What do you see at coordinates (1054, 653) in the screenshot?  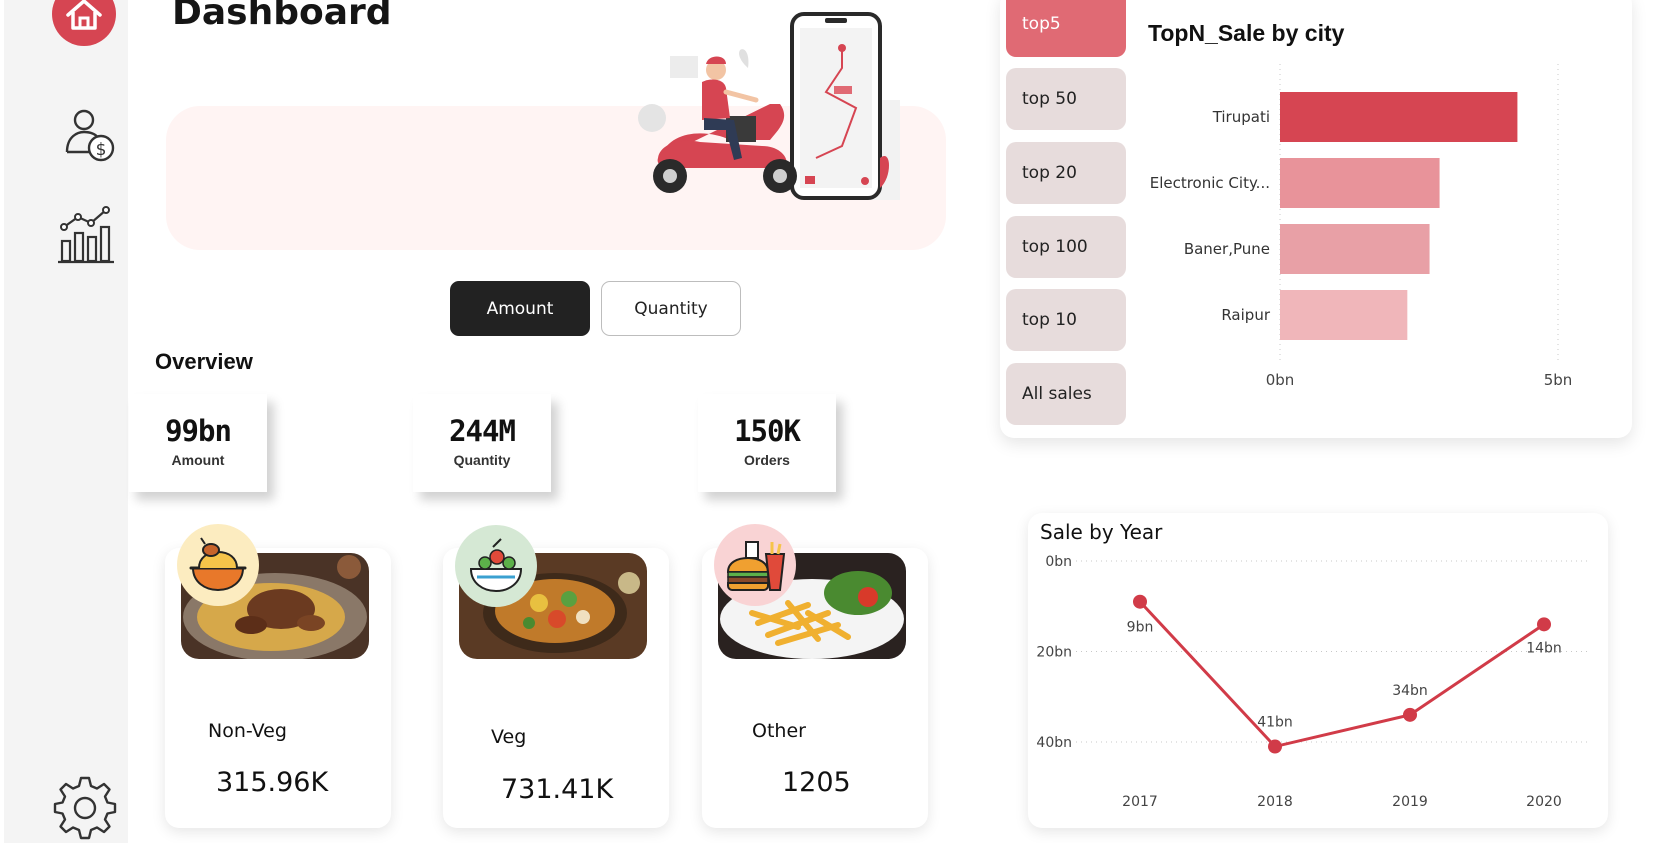 I see `tick-label: 20bn` at bounding box center [1054, 653].